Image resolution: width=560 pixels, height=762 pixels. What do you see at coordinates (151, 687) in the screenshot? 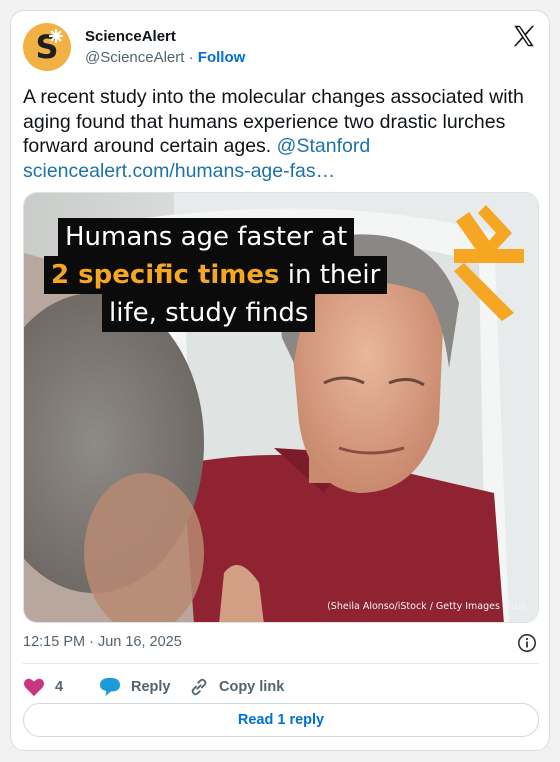
I see `reply-label: Reply` at bounding box center [151, 687].